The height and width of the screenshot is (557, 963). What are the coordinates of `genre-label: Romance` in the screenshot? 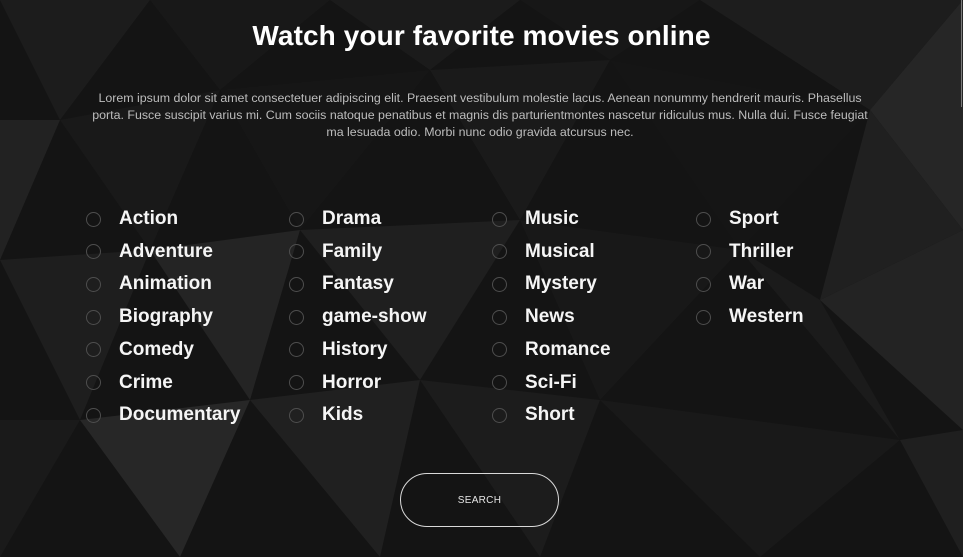 It's located at (568, 349).